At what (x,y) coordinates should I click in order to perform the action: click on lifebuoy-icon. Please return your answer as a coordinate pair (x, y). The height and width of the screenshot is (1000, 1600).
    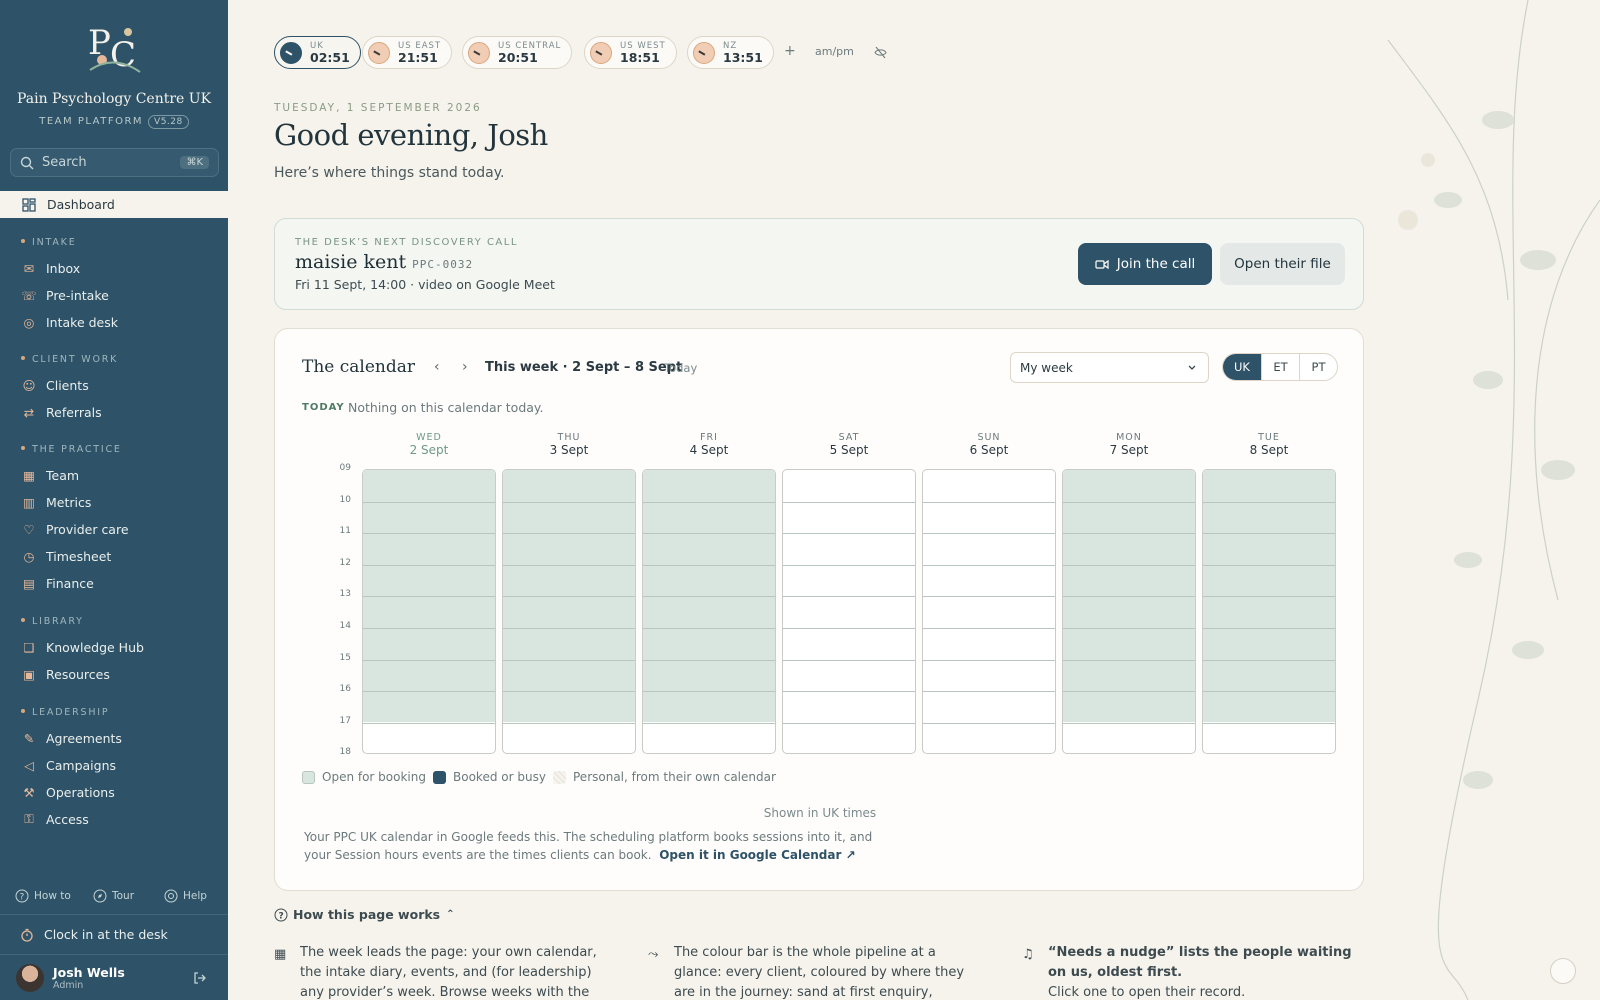
    Looking at the image, I should click on (171, 896).